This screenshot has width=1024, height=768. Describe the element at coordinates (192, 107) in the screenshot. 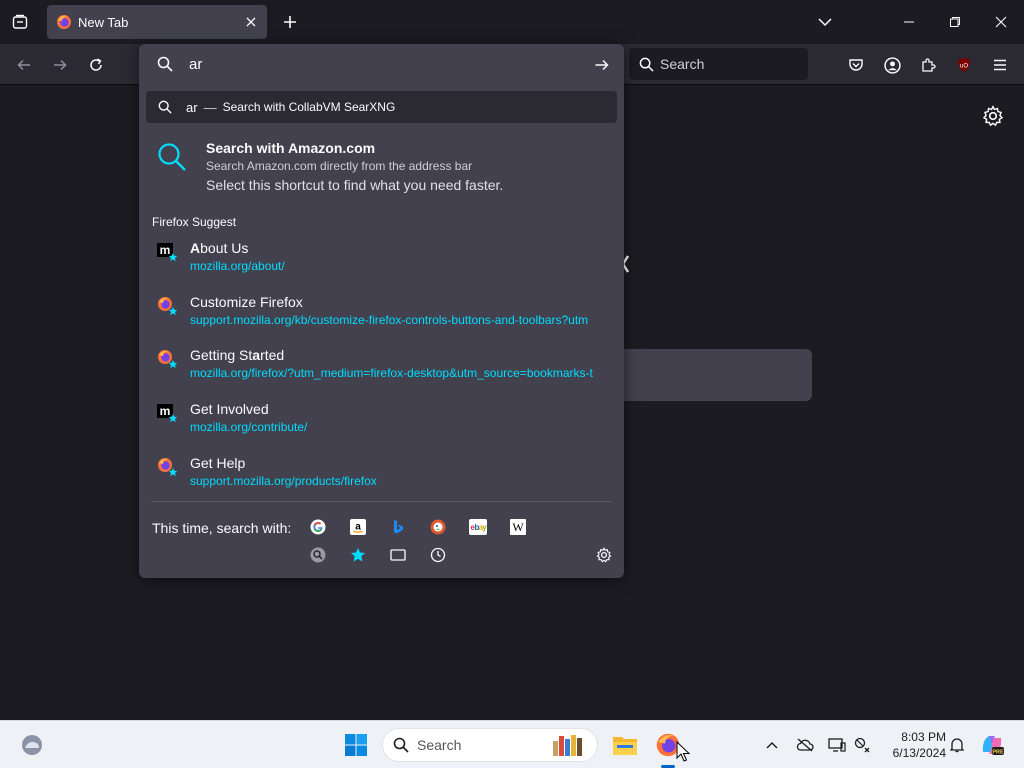

I see `heuristic-query: ar` at that location.